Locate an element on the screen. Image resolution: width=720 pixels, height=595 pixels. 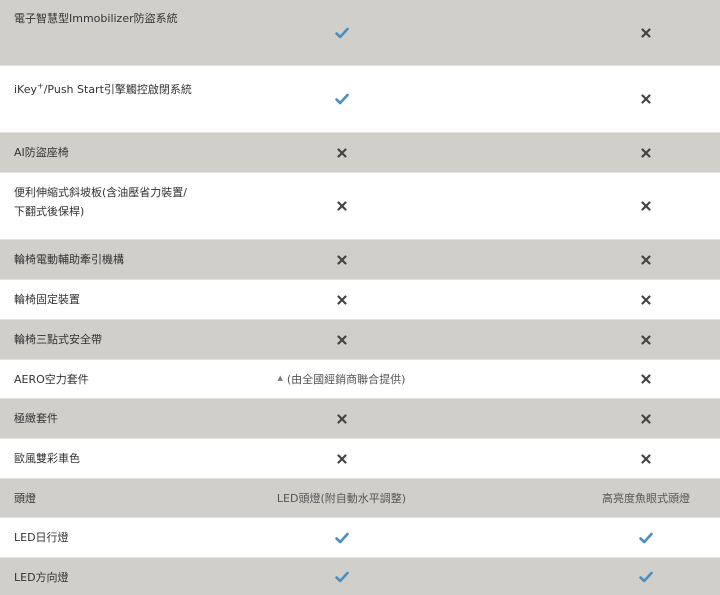
table-row: AERO空力套件 ▲ (由全國經銷商聯合提供) is located at coordinates (360, 379).